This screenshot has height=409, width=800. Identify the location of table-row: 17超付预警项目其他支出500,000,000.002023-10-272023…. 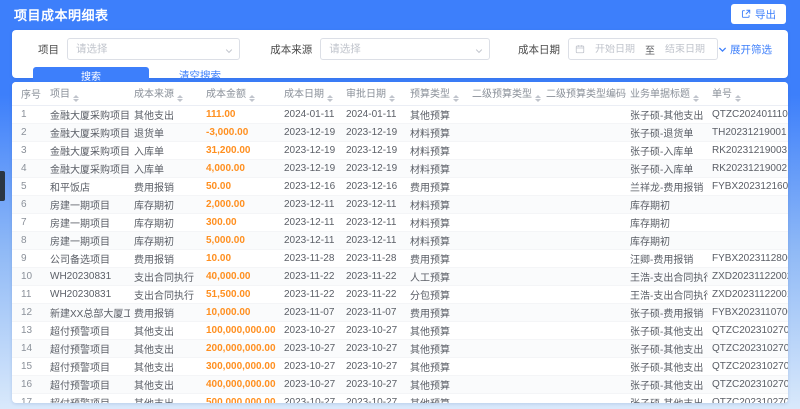
(400, 398).